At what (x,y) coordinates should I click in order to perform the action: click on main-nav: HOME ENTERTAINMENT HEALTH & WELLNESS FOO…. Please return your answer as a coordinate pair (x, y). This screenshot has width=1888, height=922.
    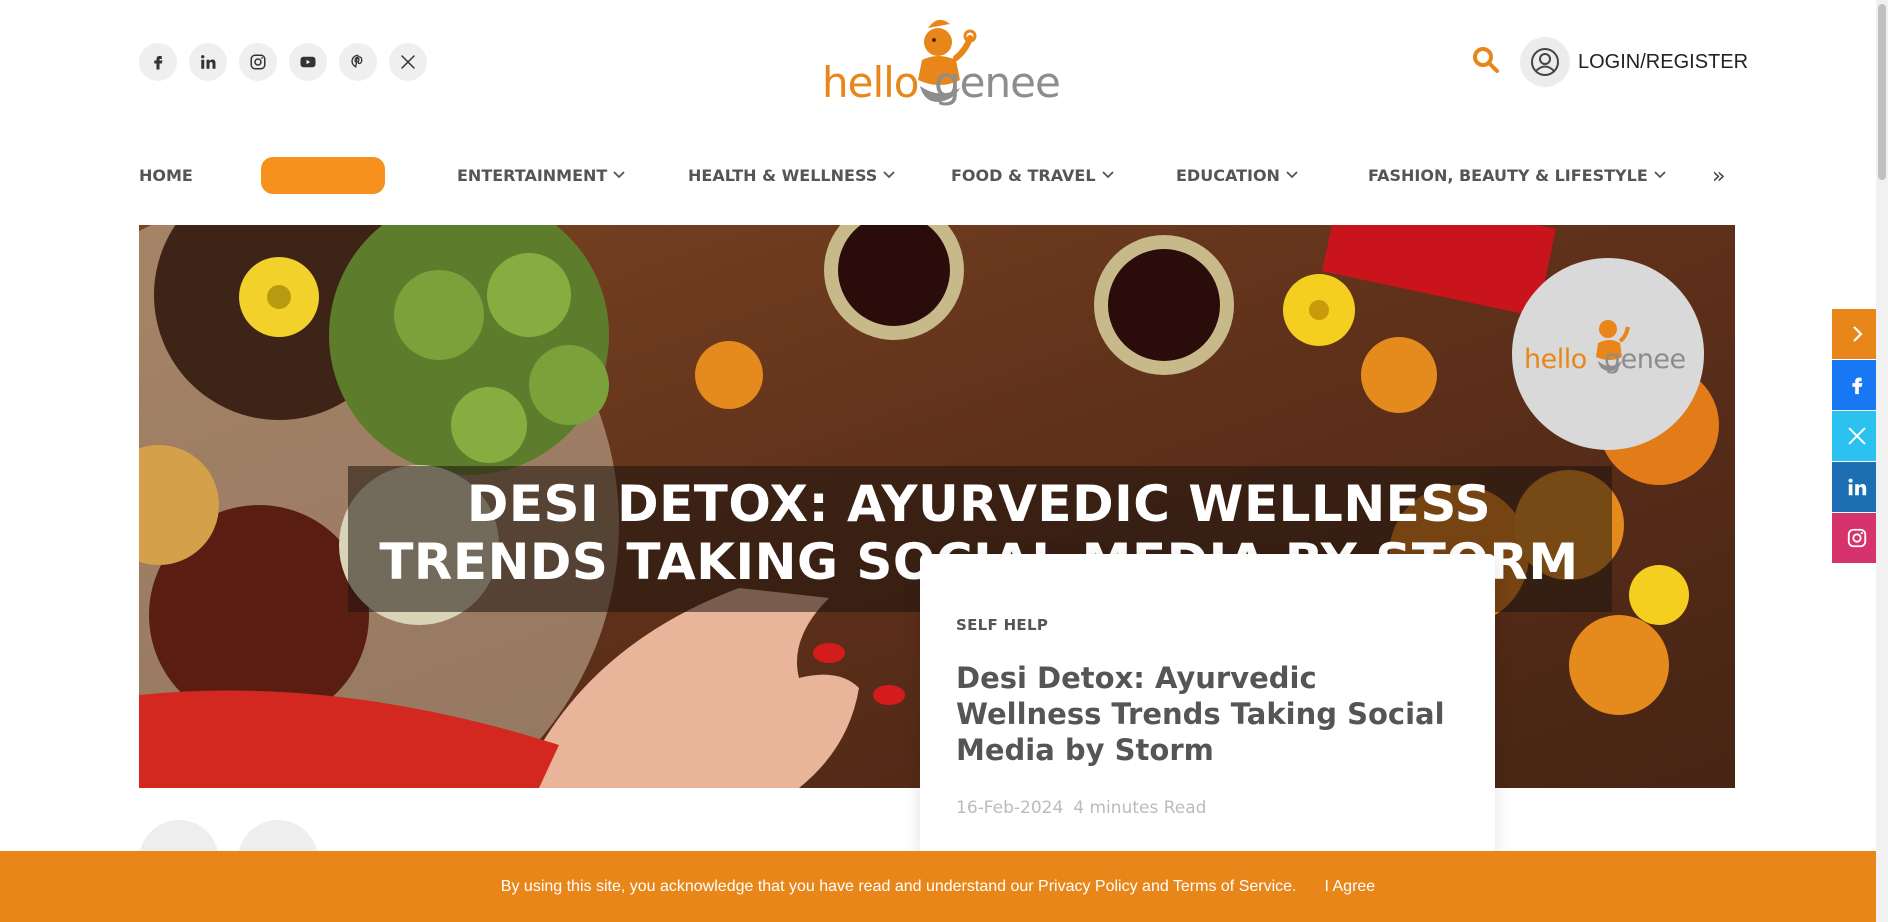
    Looking at the image, I should click on (939, 175).